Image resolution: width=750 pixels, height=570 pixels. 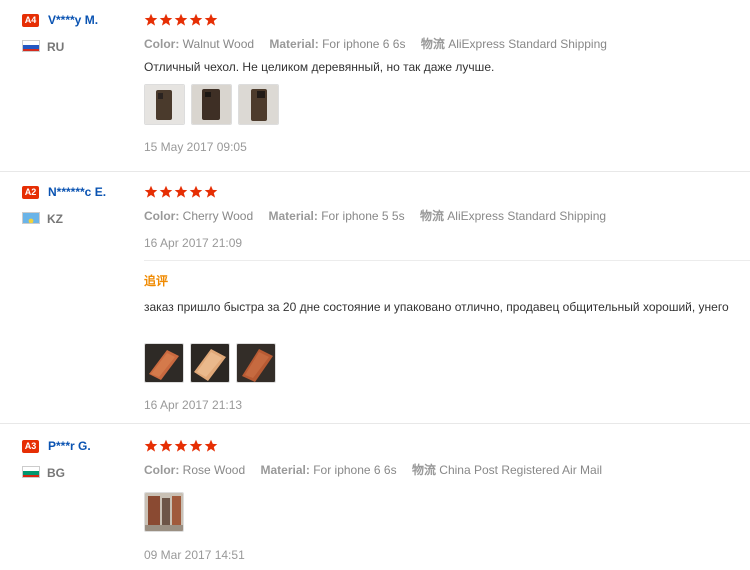 I want to click on reviewer-name: N******c E., so click(x=77, y=192).